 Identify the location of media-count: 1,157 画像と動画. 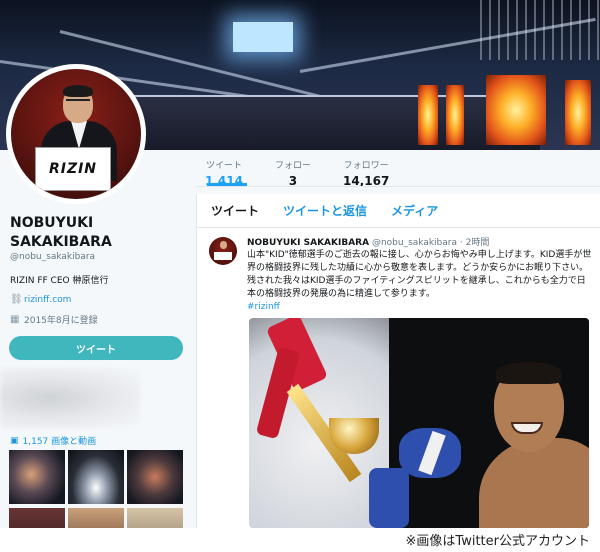
(59, 442).